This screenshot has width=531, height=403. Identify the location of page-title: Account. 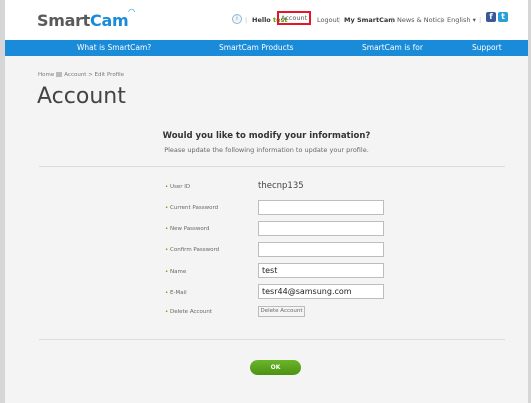
(81, 96).